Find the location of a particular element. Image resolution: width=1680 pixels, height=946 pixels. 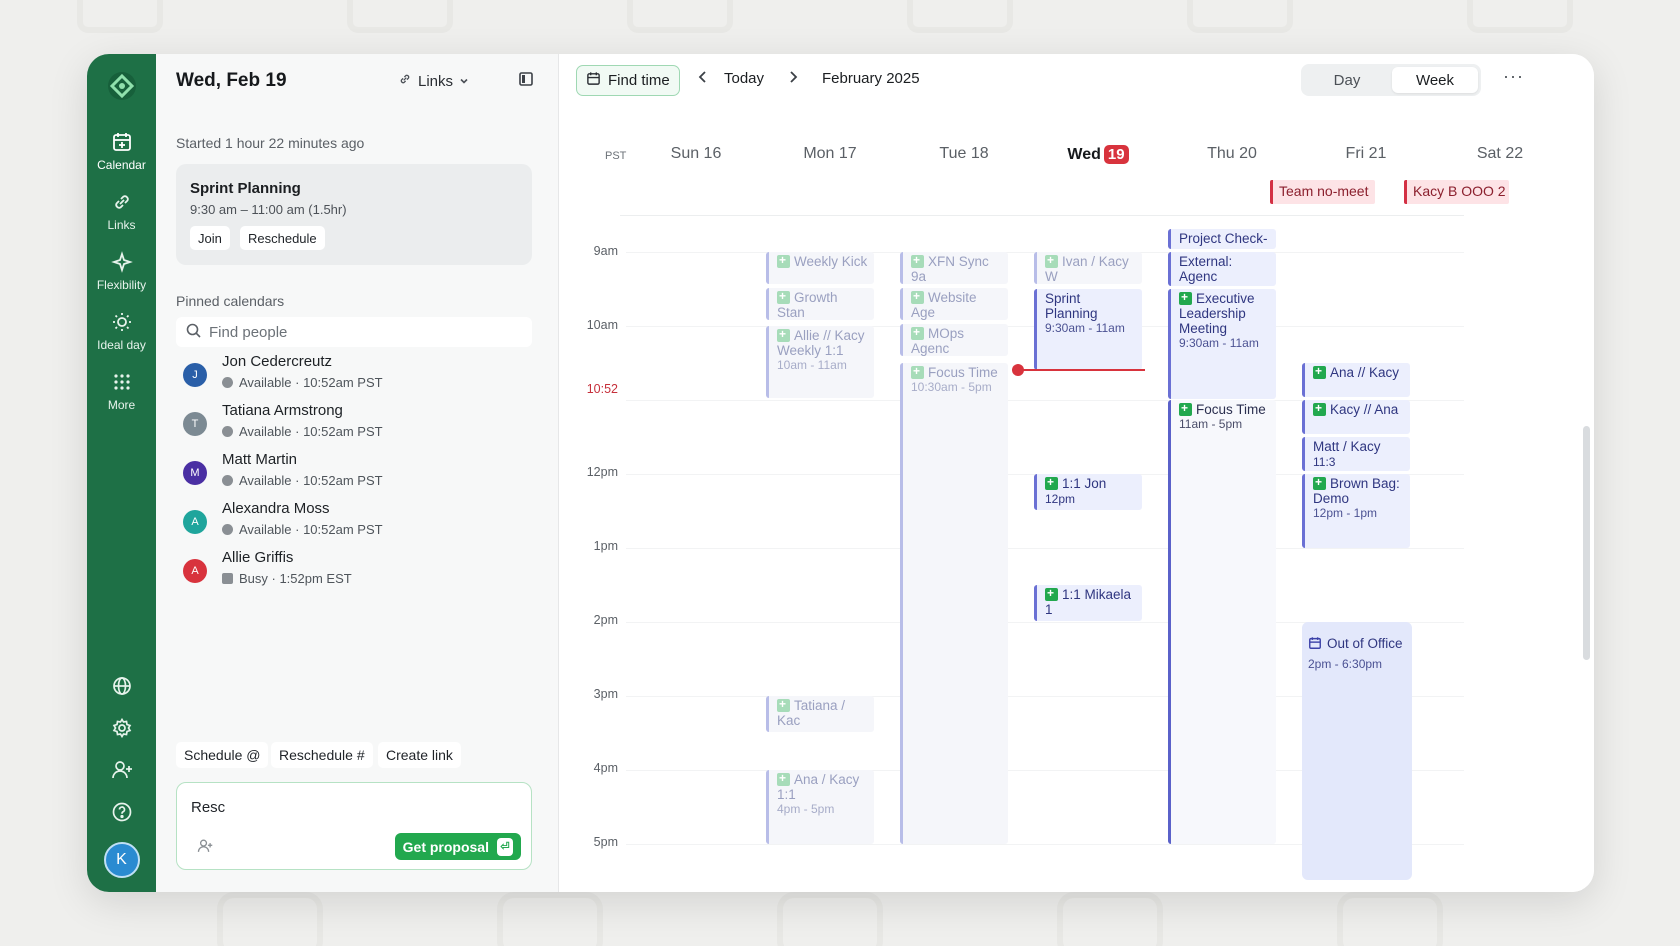

calendar-scrollbar is located at coordinates (1586, 543).